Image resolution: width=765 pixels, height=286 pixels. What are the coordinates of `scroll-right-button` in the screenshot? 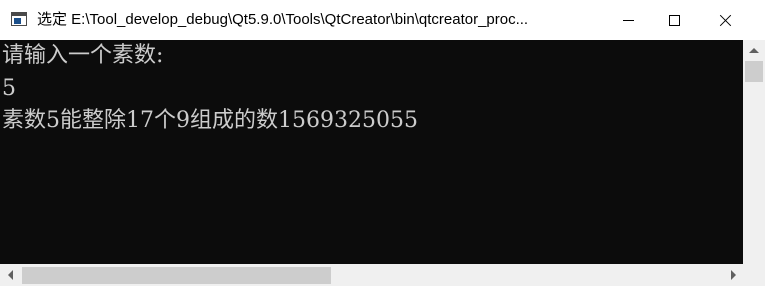 It's located at (733, 275).